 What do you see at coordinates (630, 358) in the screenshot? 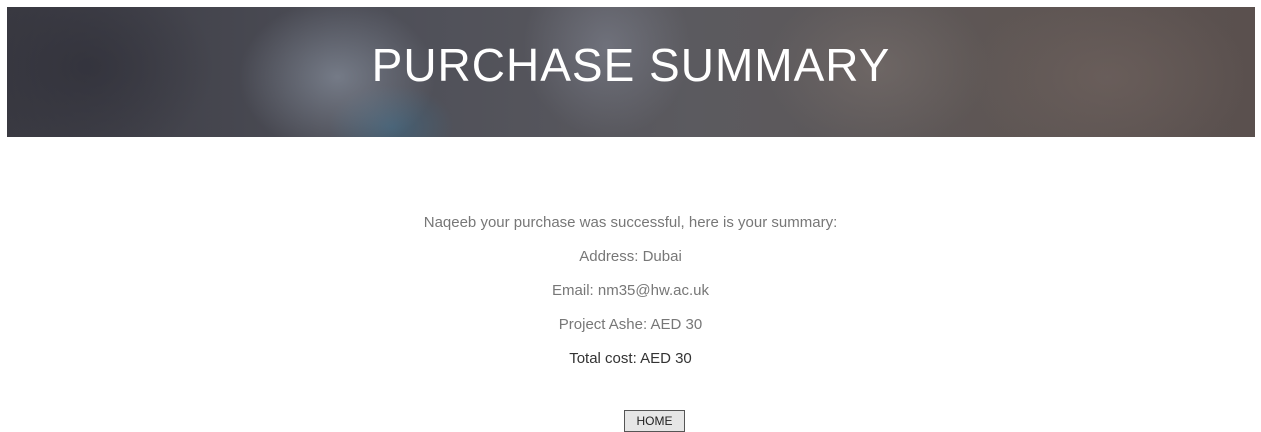
I see `total-cost-line: Total cost: AED 30` at bounding box center [630, 358].